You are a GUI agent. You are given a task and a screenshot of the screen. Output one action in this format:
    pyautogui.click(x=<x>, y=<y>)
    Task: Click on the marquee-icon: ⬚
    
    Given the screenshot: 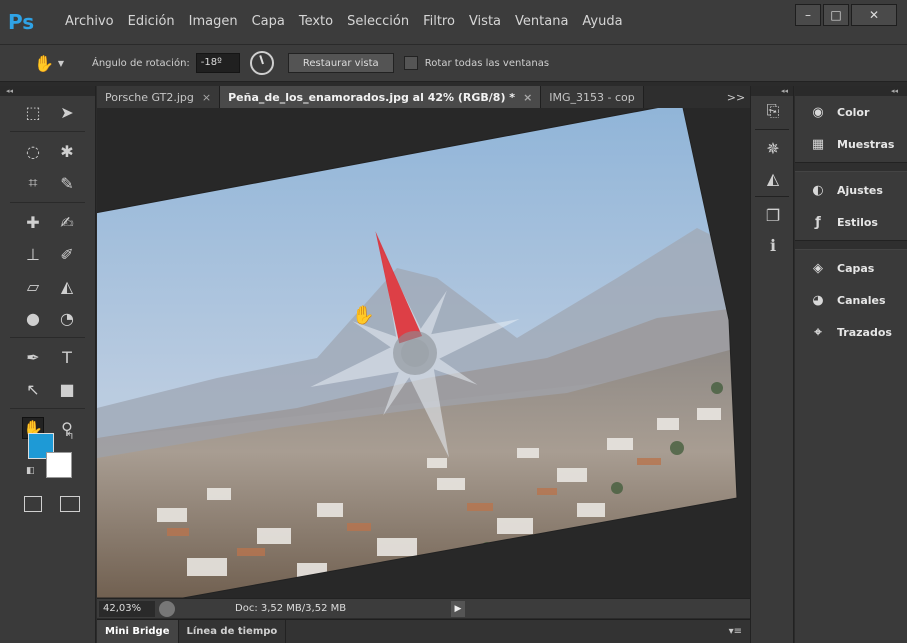 What is the action you would take?
    pyautogui.click(x=33, y=112)
    